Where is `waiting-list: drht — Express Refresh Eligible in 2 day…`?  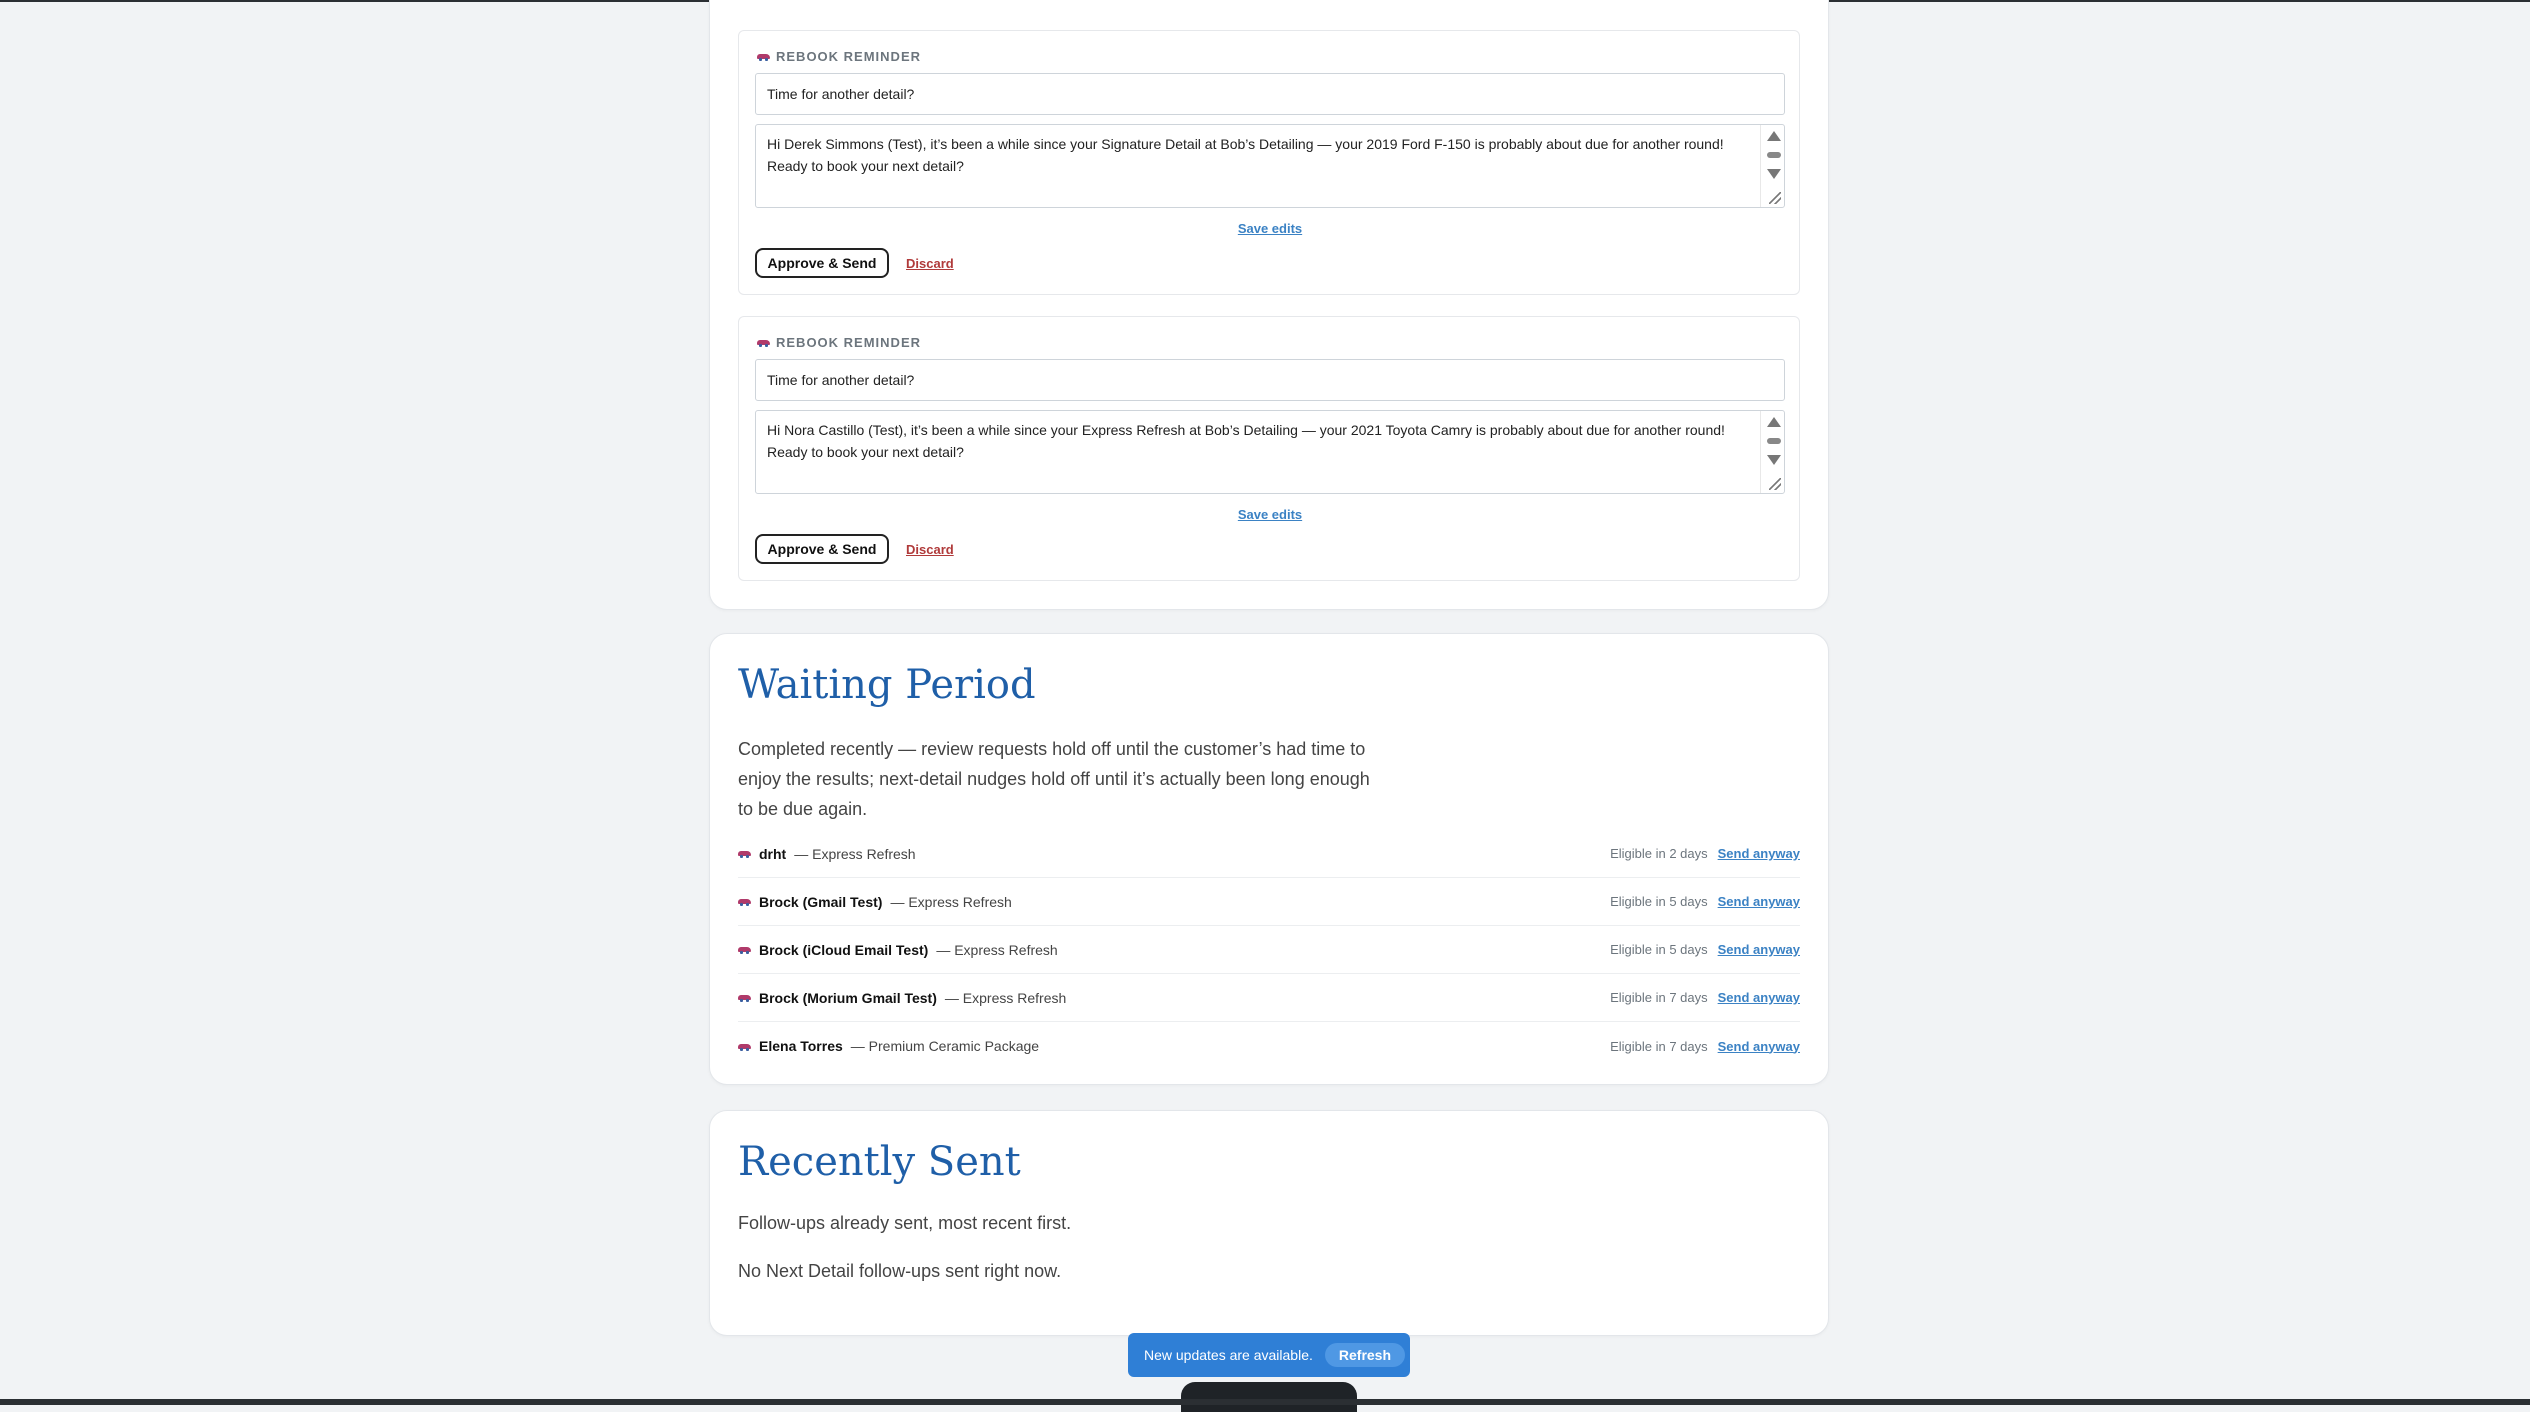
waiting-list: drht — Express Refresh Eligible in 2 day… is located at coordinates (1269, 950).